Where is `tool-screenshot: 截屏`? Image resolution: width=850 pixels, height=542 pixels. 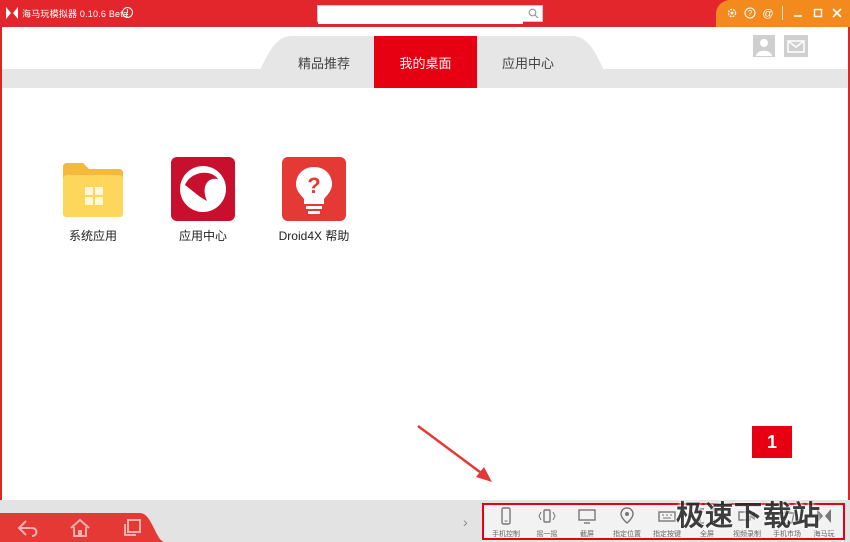
tool-screenshot: 截屏 is located at coordinates (587, 523).